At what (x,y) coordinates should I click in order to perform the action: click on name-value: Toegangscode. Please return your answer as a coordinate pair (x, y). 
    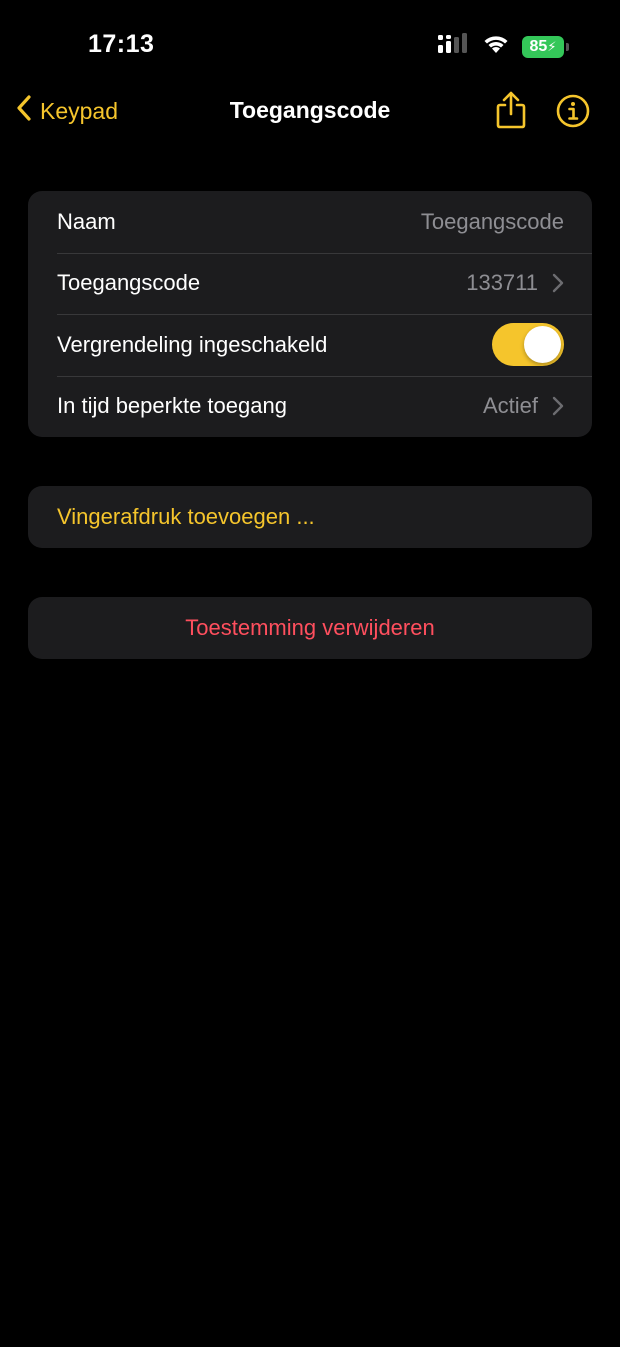
    Looking at the image, I should click on (492, 221).